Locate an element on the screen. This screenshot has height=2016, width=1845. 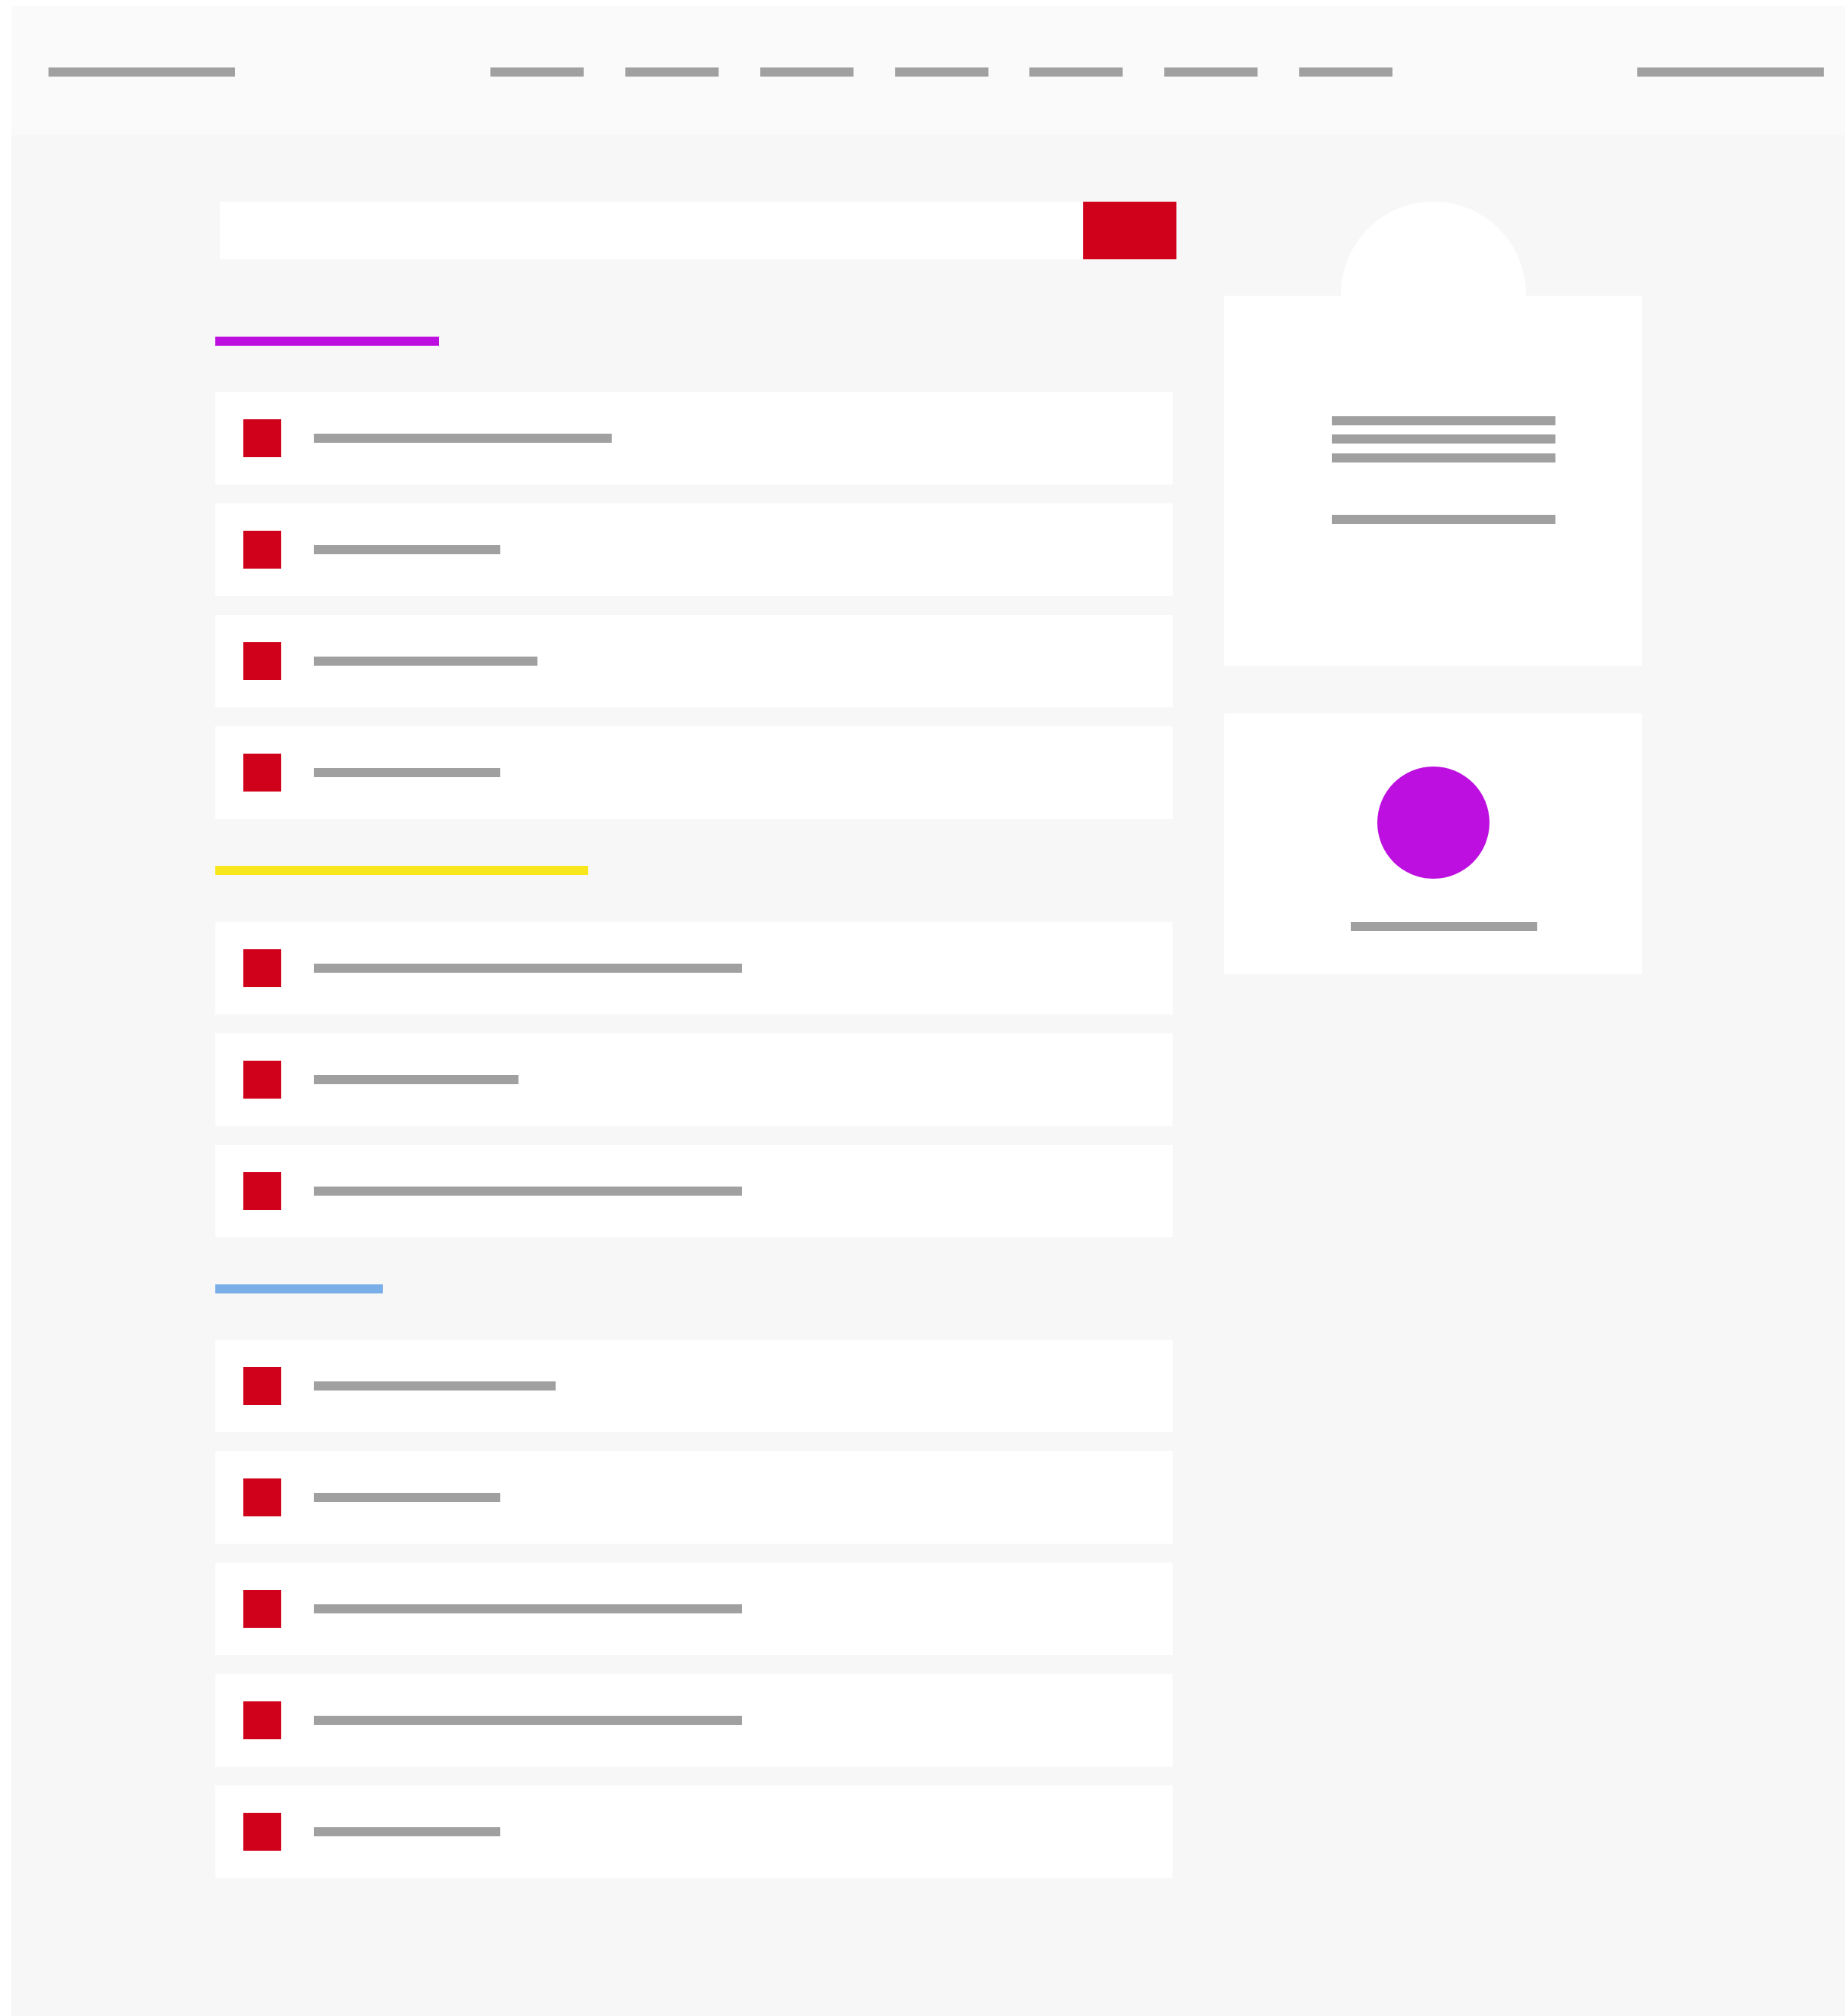
top-navigation-bar is located at coordinates (928, 70).